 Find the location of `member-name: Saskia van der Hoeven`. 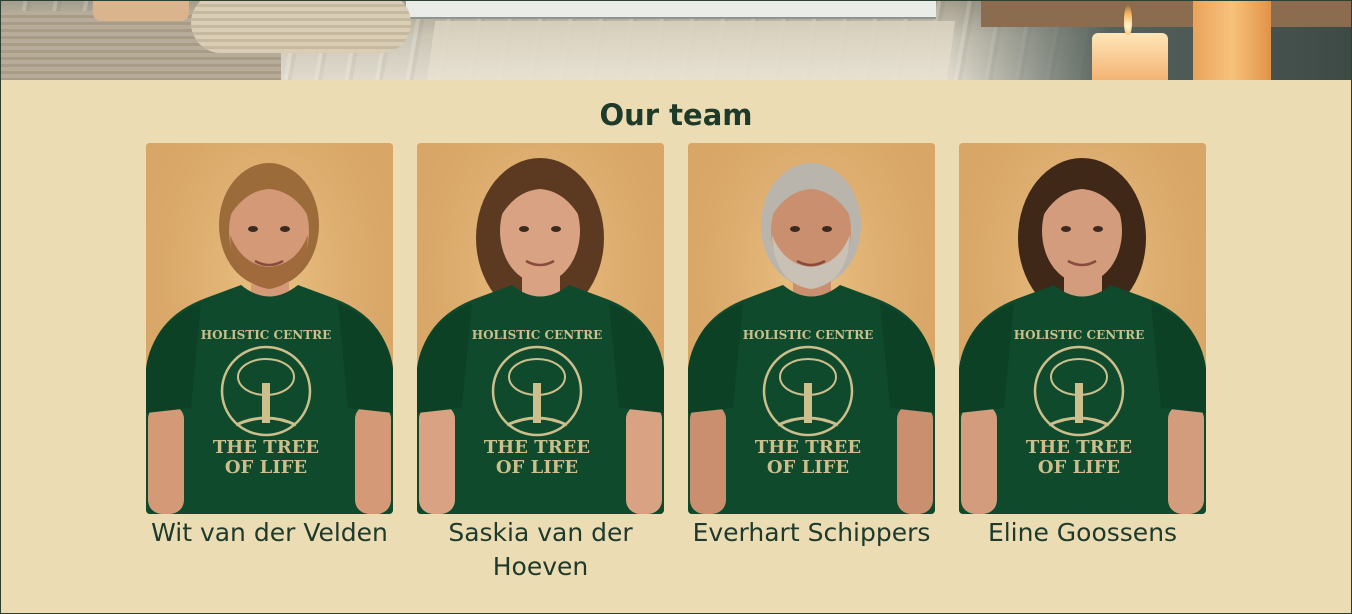

member-name: Saskia van der Hoeven is located at coordinates (540, 549).